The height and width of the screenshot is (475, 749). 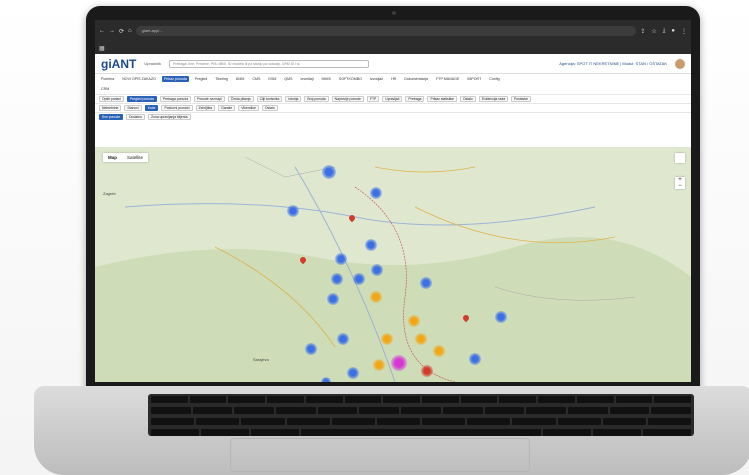 What do you see at coordinates (201, 79) in the screenshot?
I see `menu-item: Pregled` at bounding box center [201, 79].